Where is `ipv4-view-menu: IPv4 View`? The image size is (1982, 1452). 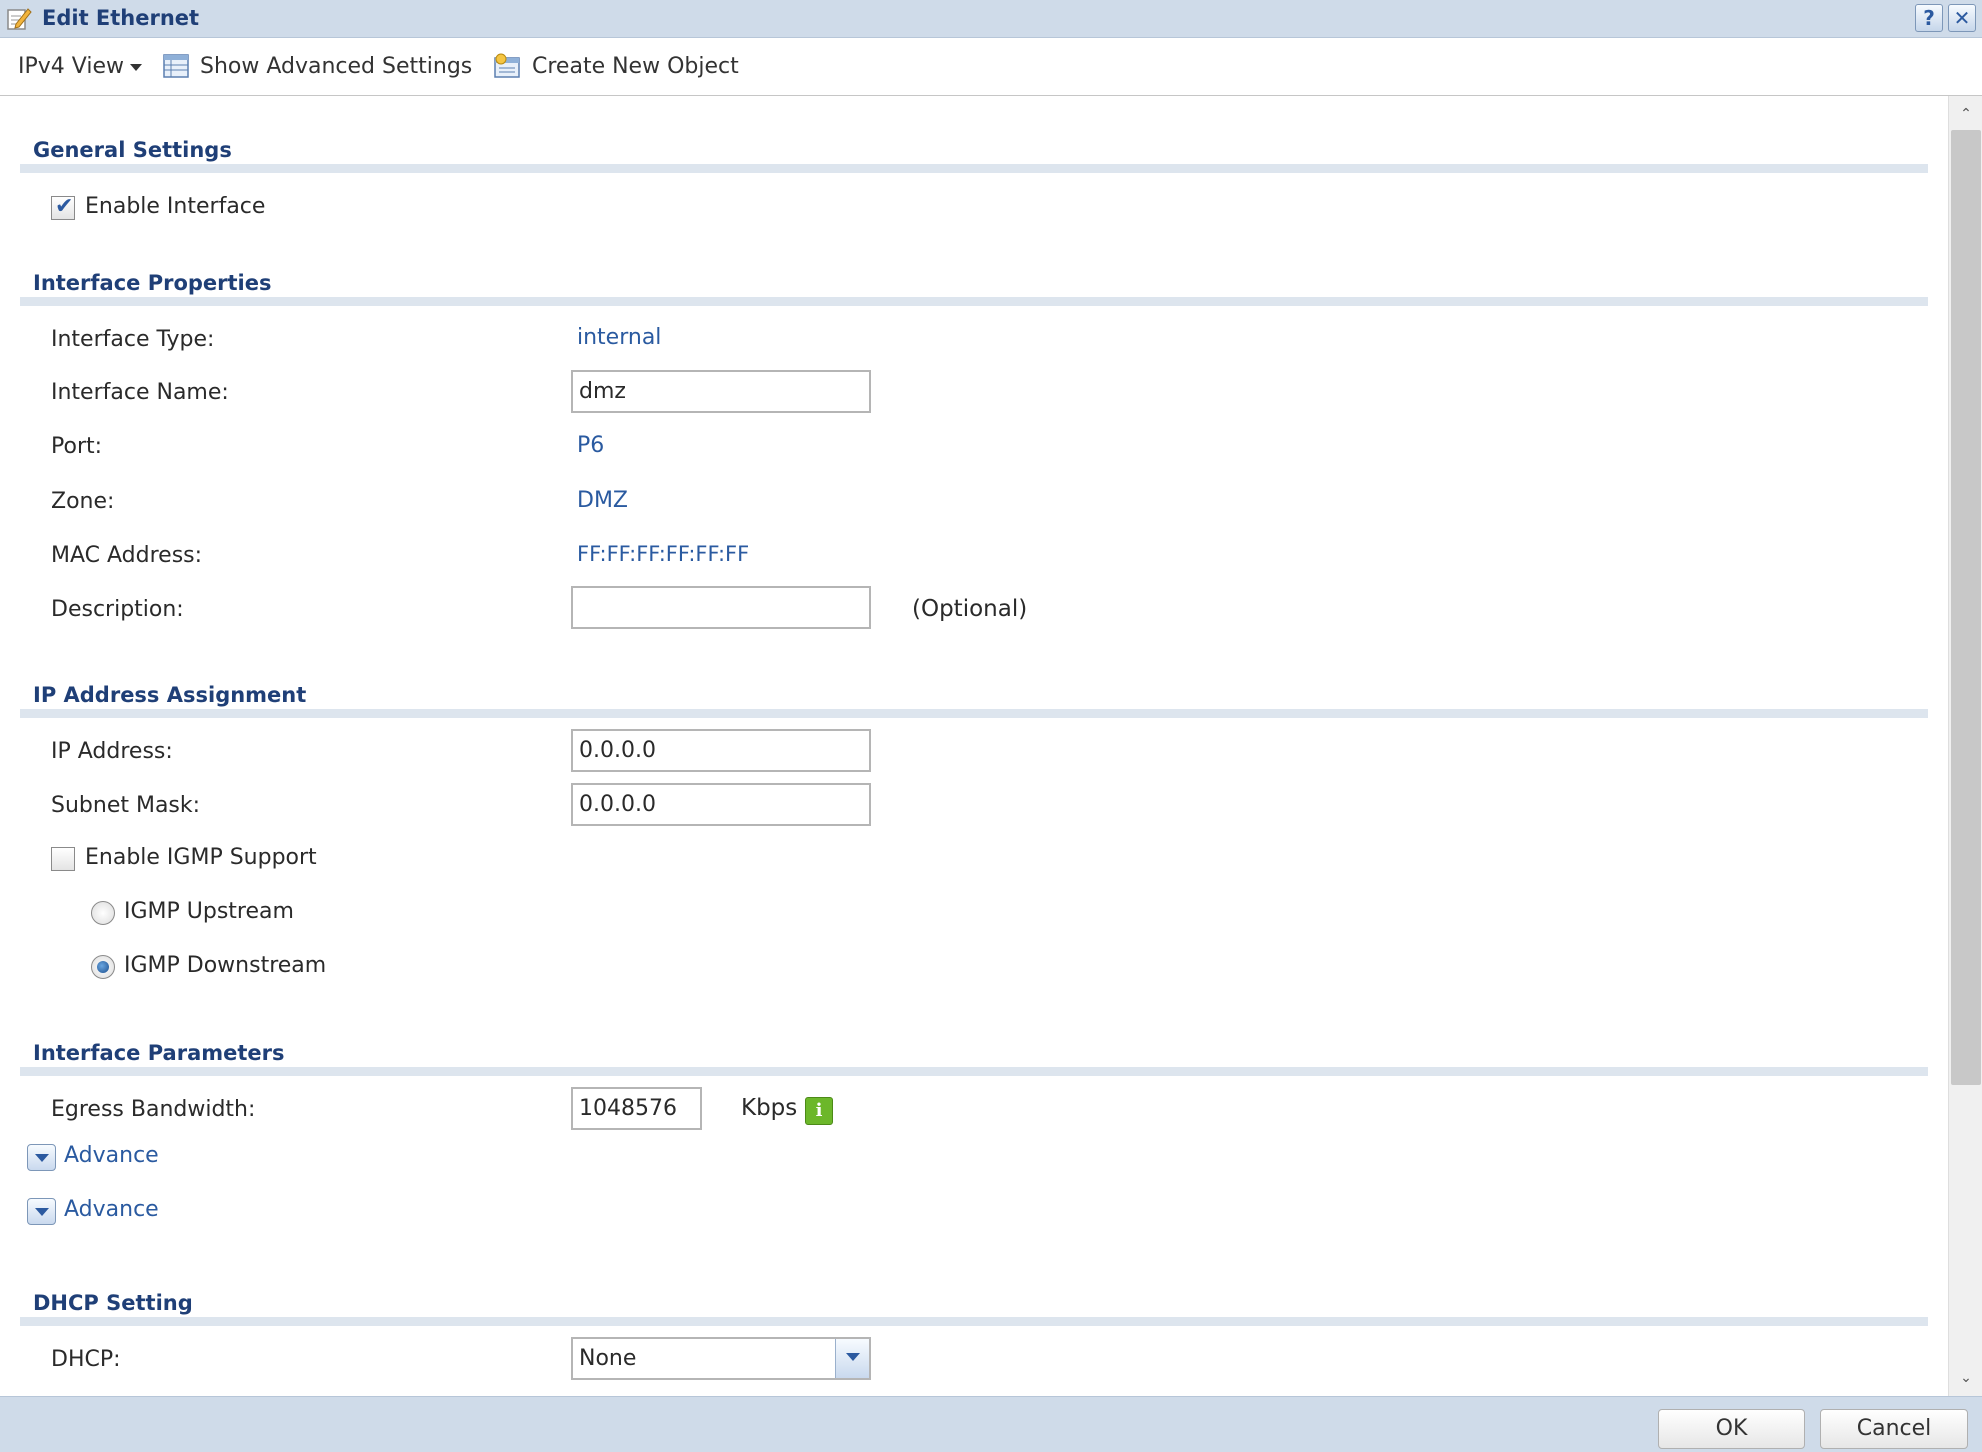 ipv4-view-menu: IPv4 View is located at coordinates (80, 66).